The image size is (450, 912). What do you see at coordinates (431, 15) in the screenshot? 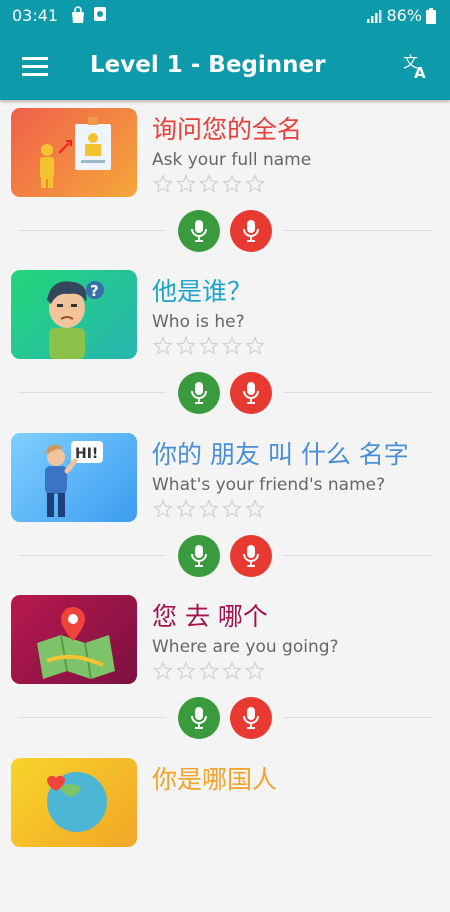
I see `battery-icon` at bounding box center [431, 15].